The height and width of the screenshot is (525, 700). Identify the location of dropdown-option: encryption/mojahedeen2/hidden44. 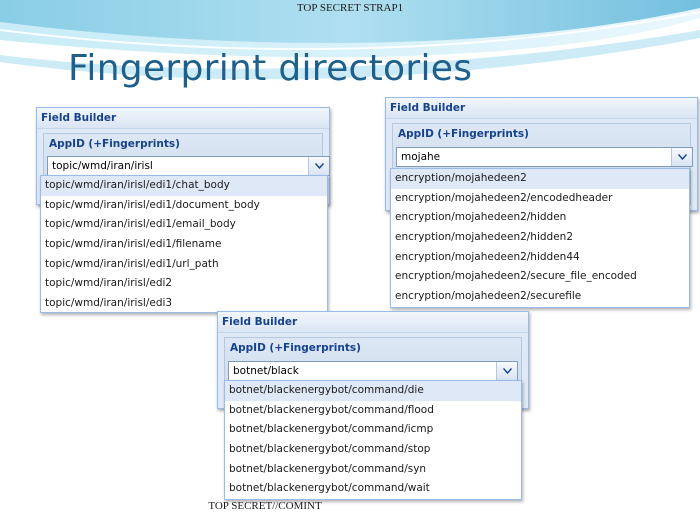
(540, 258).